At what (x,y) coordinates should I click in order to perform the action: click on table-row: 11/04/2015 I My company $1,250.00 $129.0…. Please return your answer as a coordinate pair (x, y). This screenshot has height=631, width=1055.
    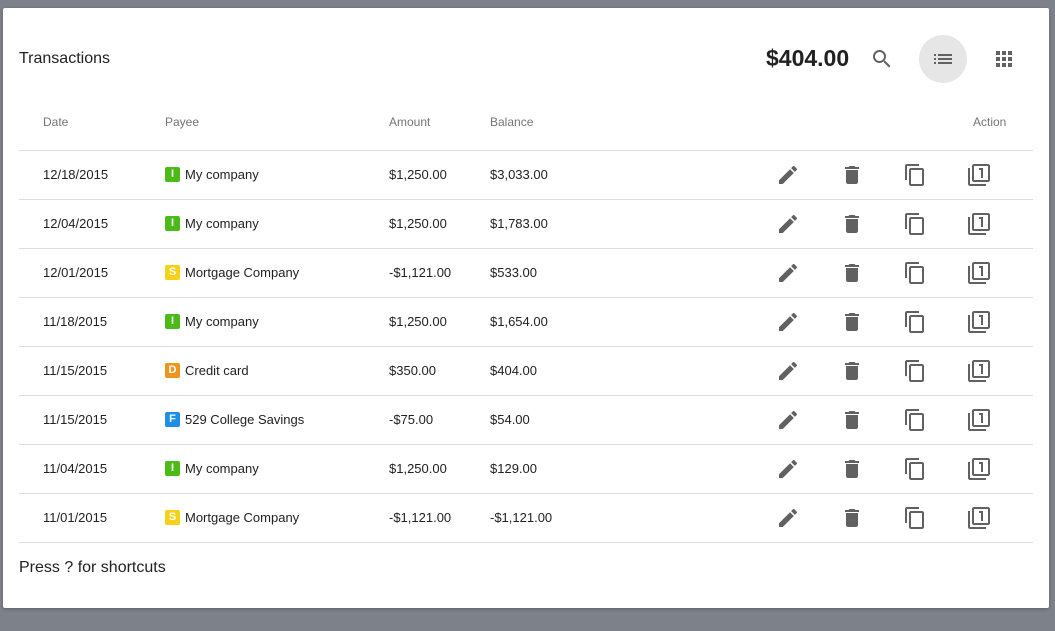
    Looking at the image, I should click on (526, 469).